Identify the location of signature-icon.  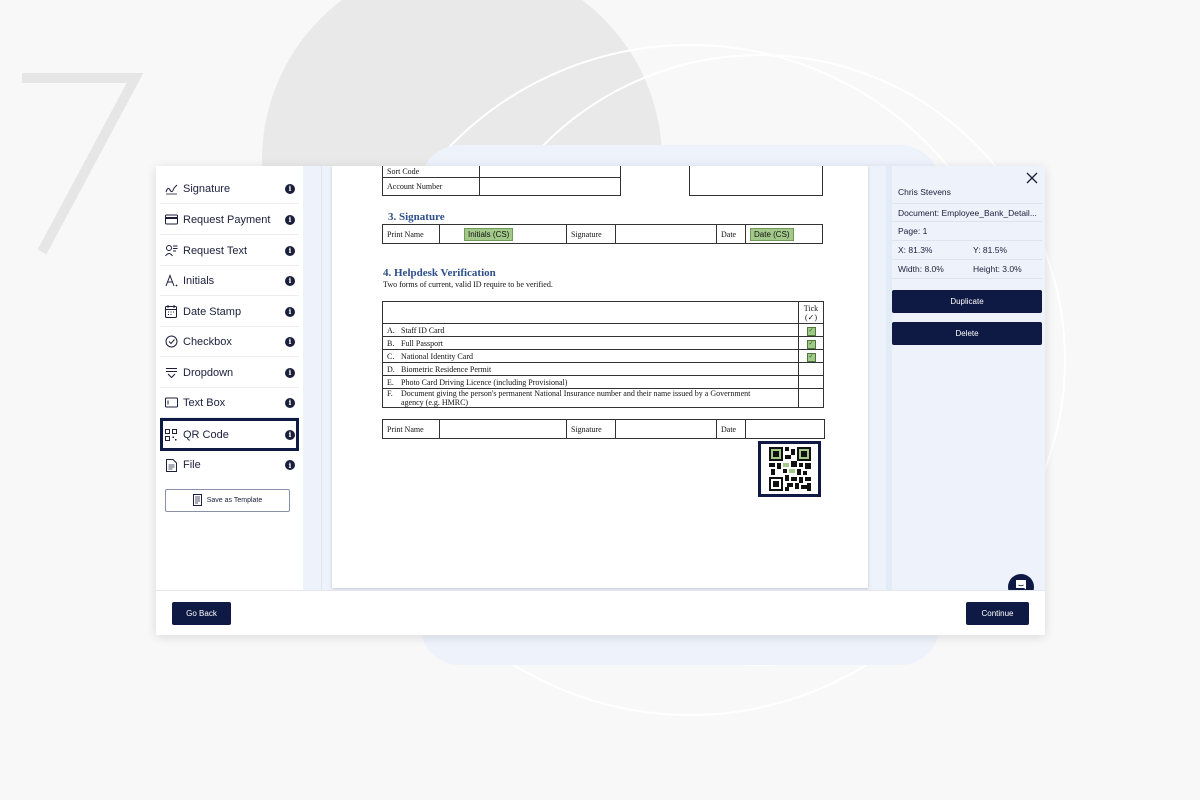
(171, 189).